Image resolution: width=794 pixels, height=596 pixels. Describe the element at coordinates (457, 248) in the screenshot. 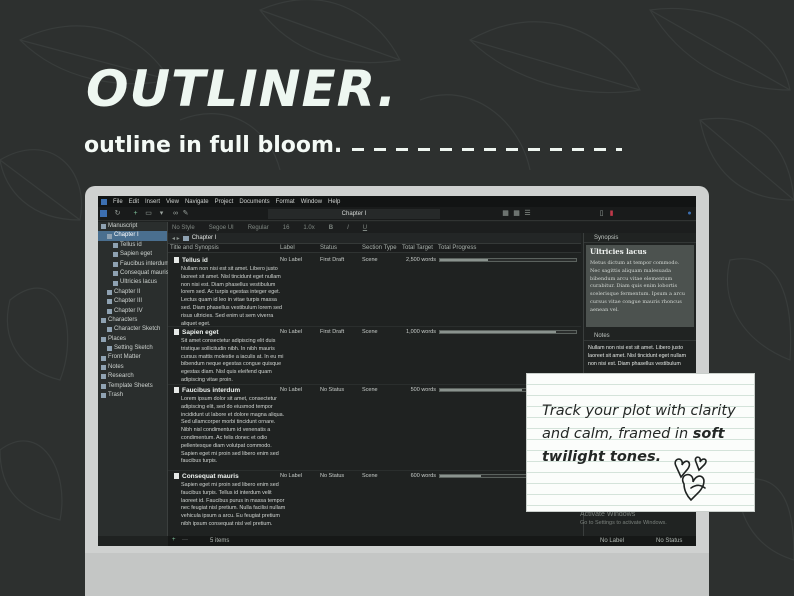

I see `col-total-progress: Total Progress` at that location.